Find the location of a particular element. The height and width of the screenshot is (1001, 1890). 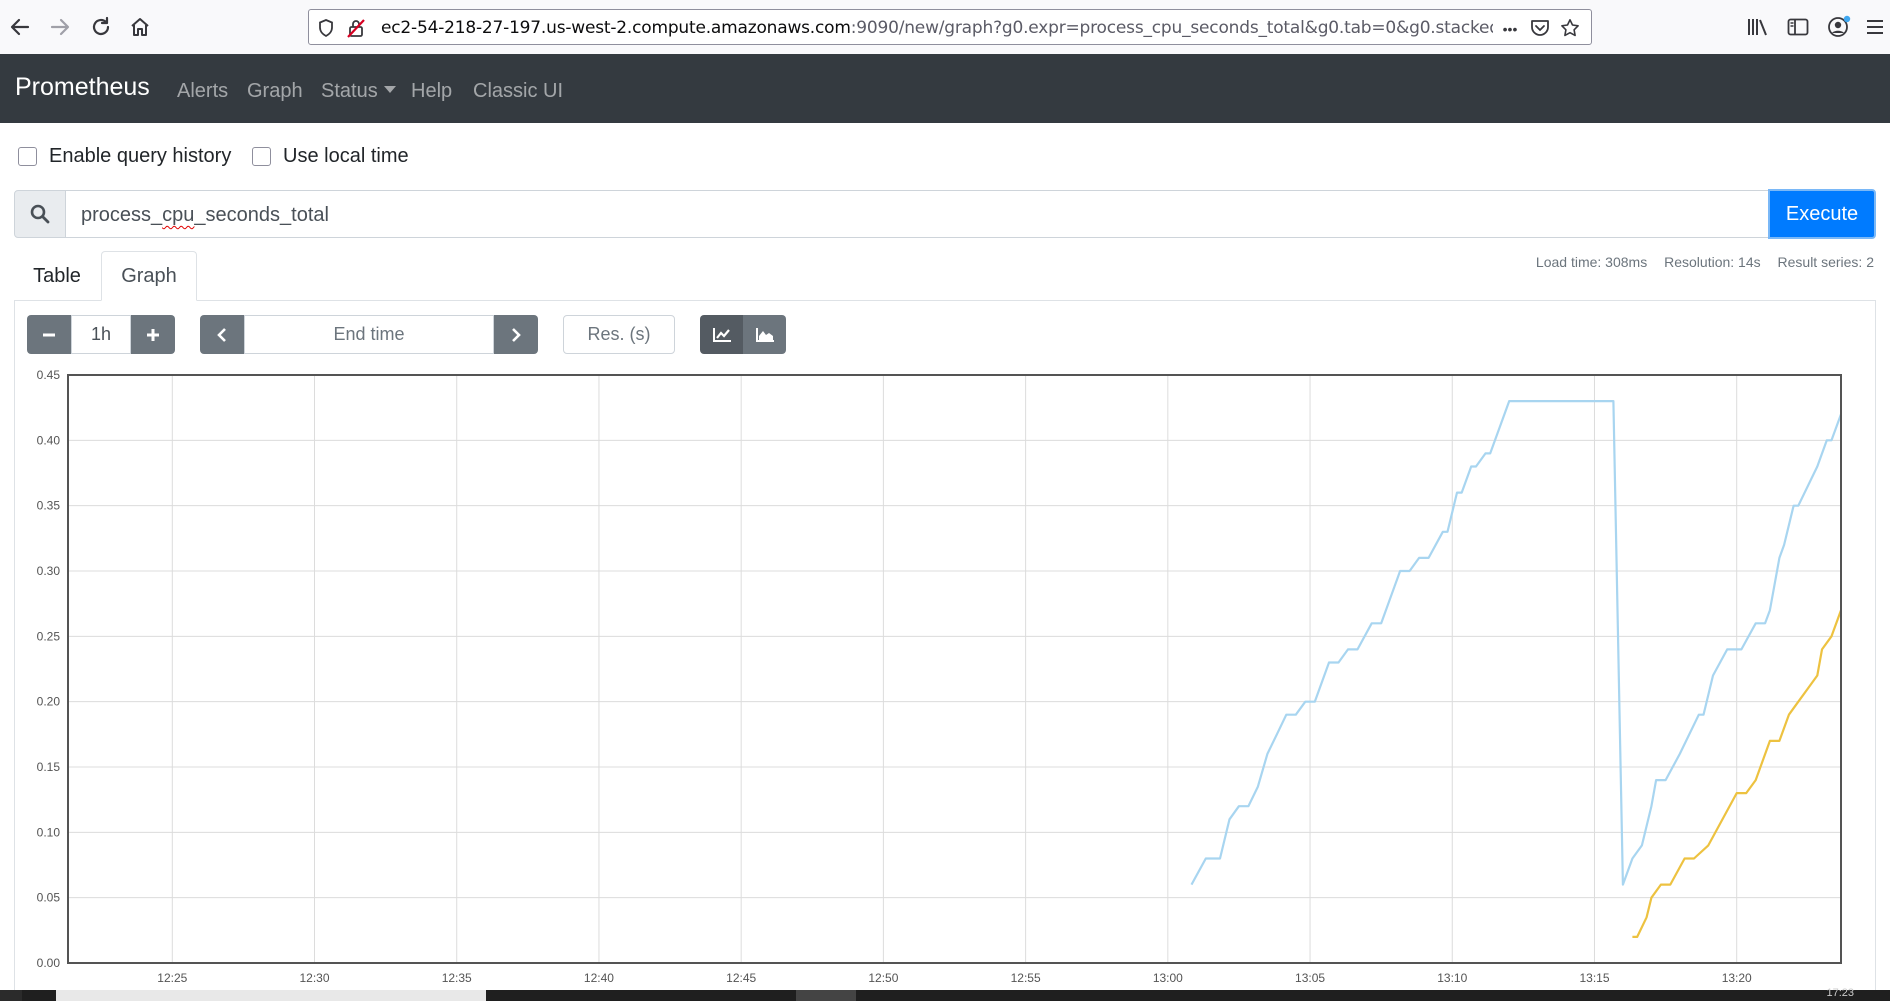

search-addon is located at coordinates (40, 214).